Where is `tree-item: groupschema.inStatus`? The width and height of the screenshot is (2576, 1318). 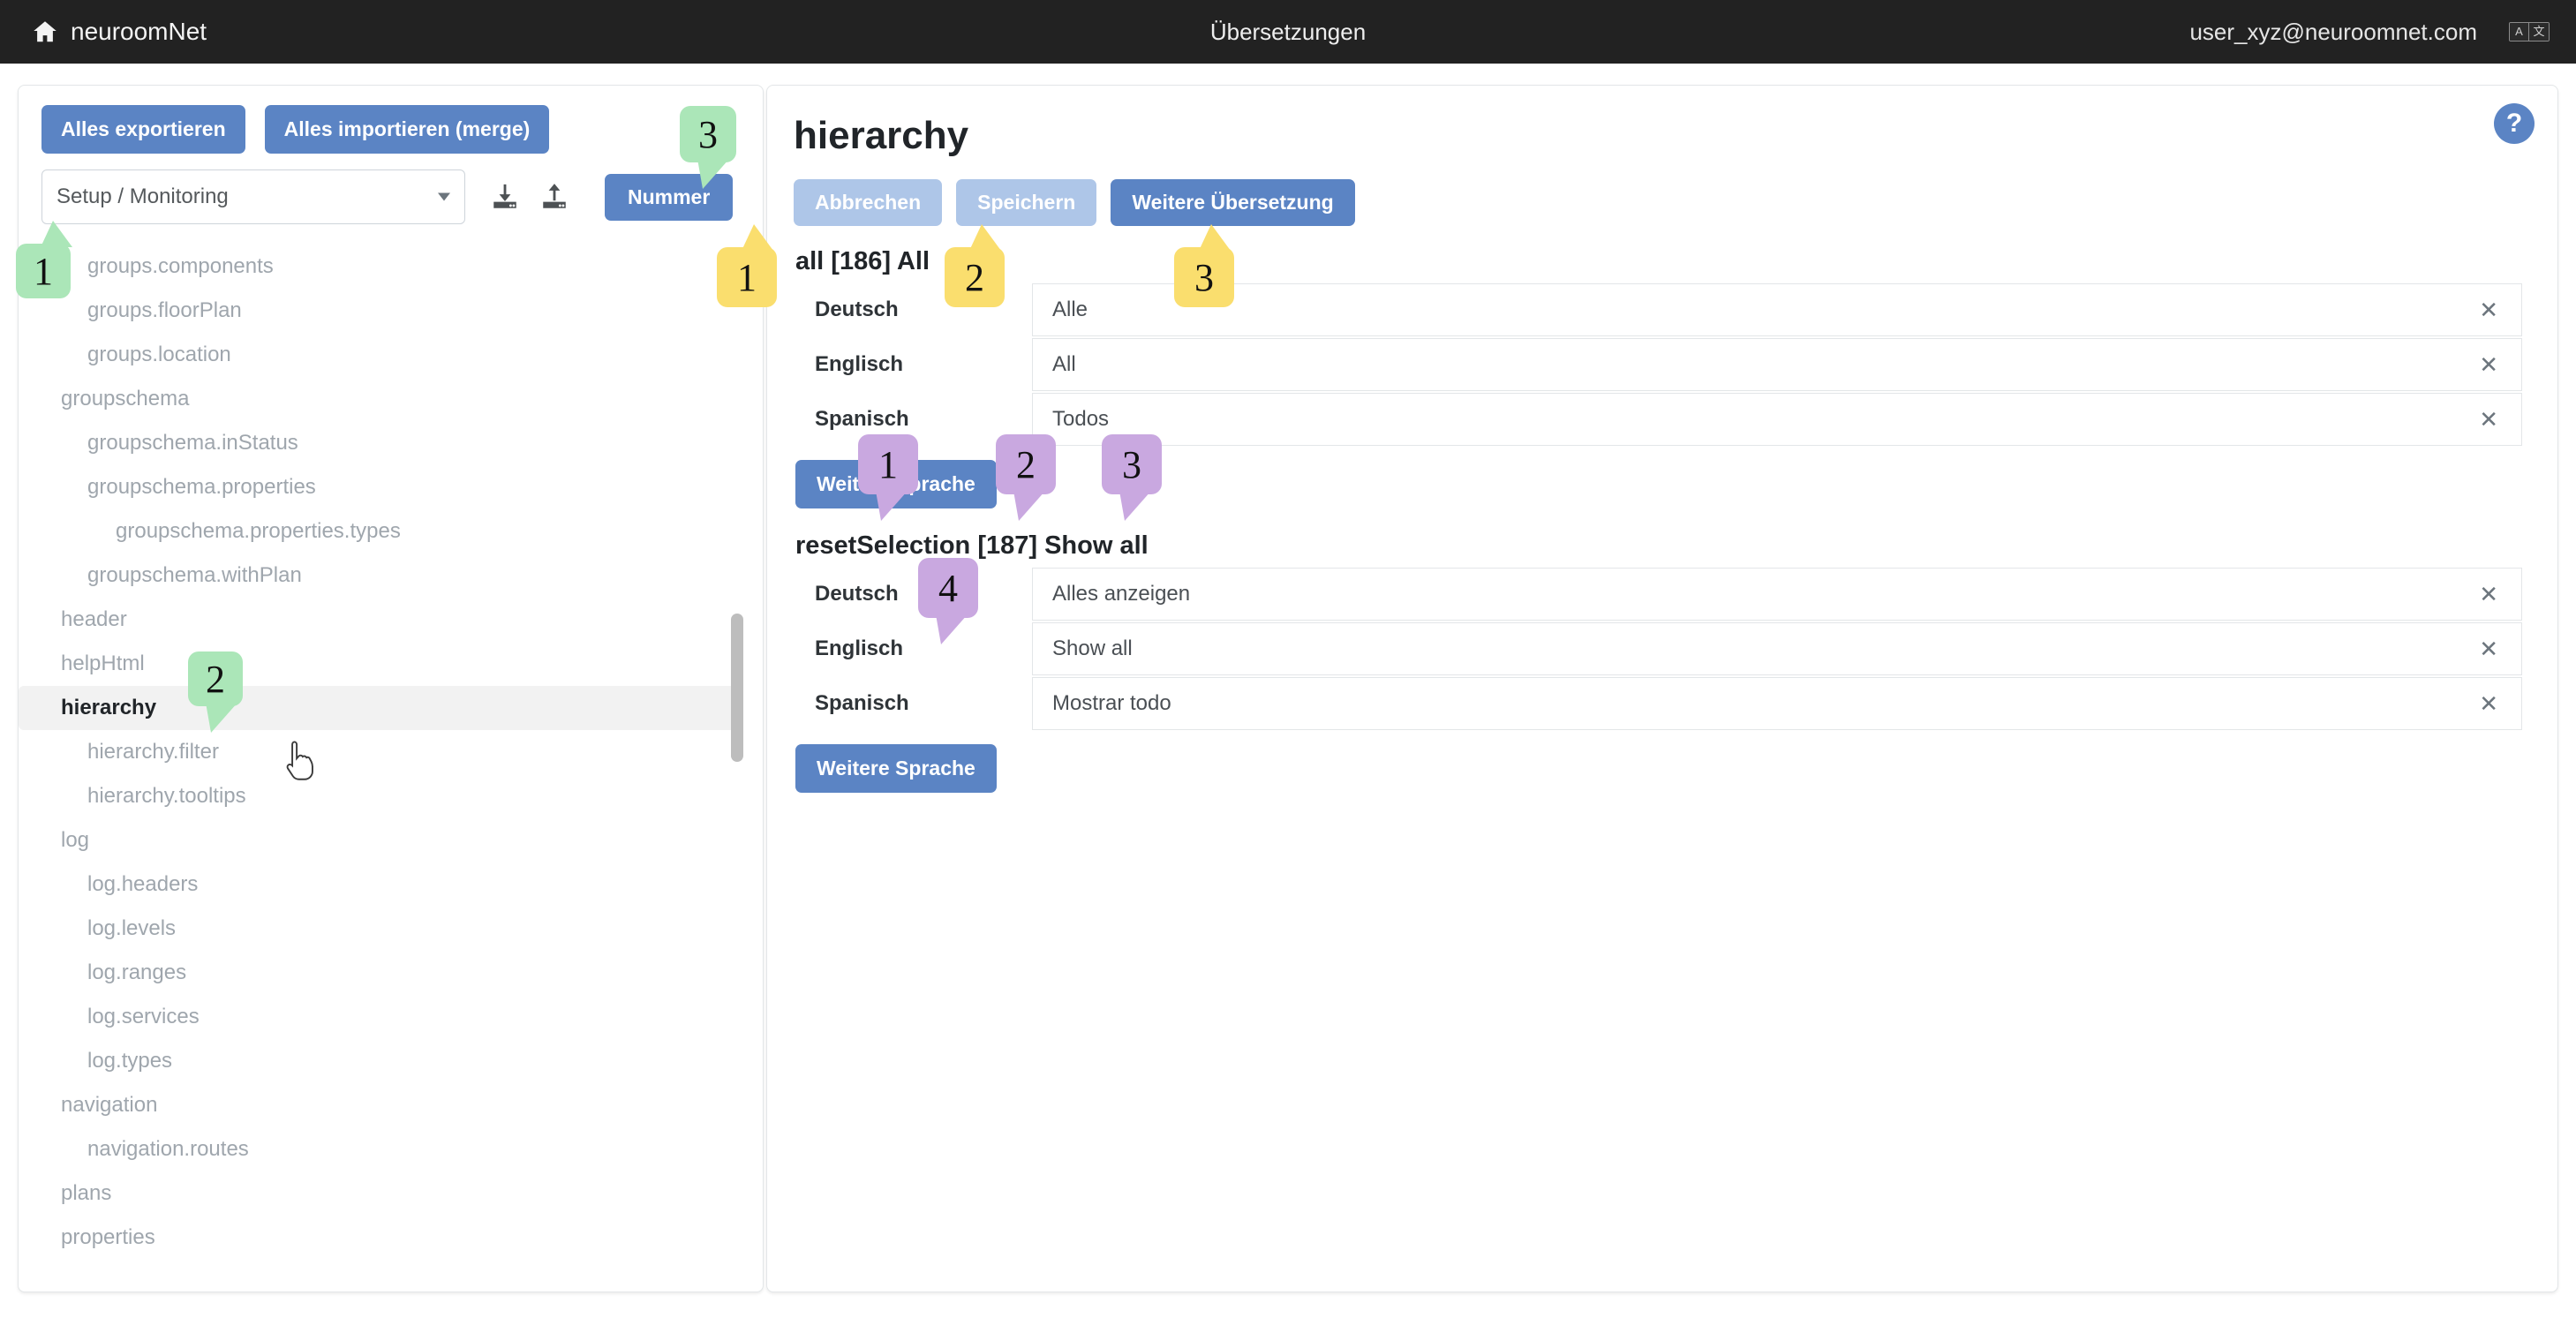
tree-item: groupschema.inStatus is located at coordinates (391, 443).